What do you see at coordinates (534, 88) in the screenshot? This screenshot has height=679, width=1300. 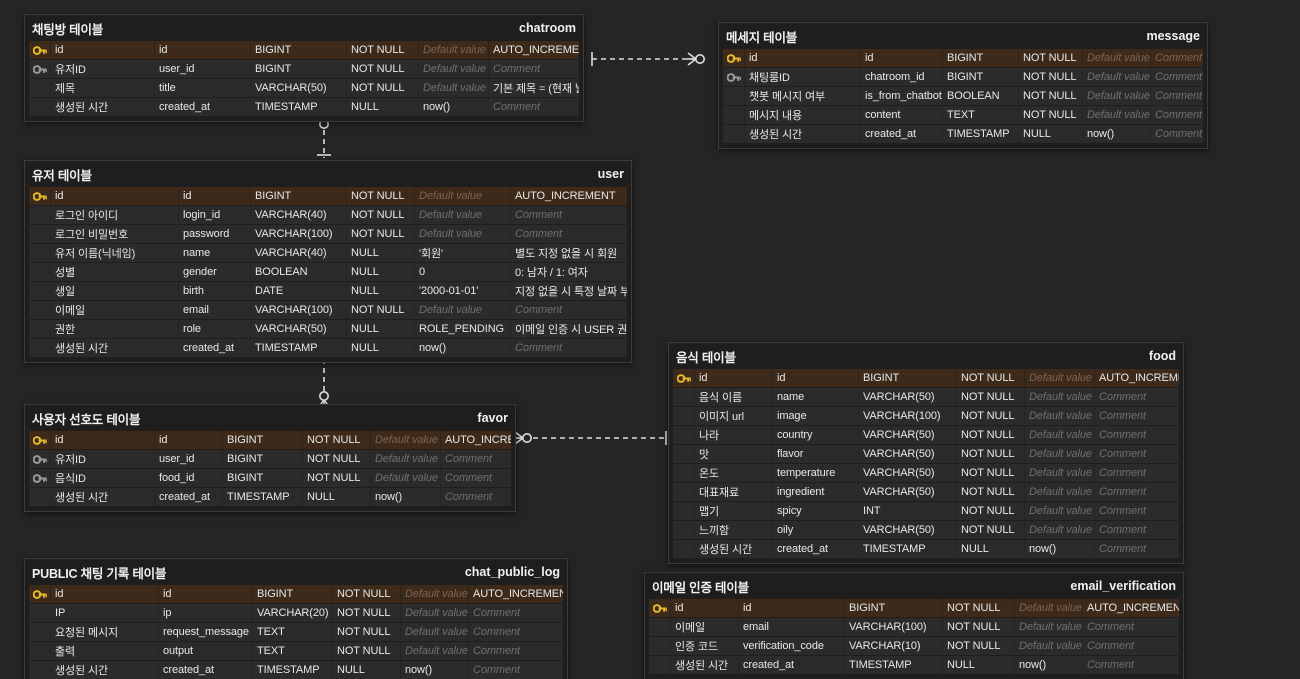 I see `column-comment: 기본 제목 = (현재 날짜 ) 음식 추천` at bounding box center [534, 88].